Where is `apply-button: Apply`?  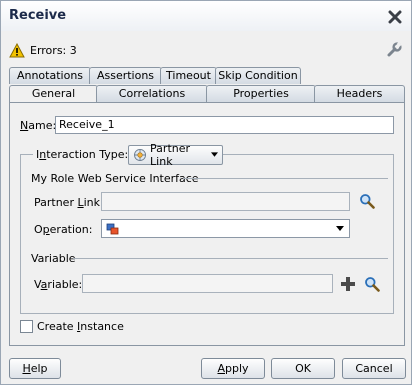
apply-button: Apply is located at coordinates (233, 368).